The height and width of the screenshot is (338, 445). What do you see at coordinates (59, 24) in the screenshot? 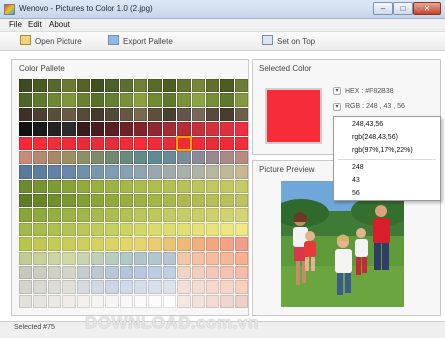
I see `menu-about: About` at bounding box center [59, 24].